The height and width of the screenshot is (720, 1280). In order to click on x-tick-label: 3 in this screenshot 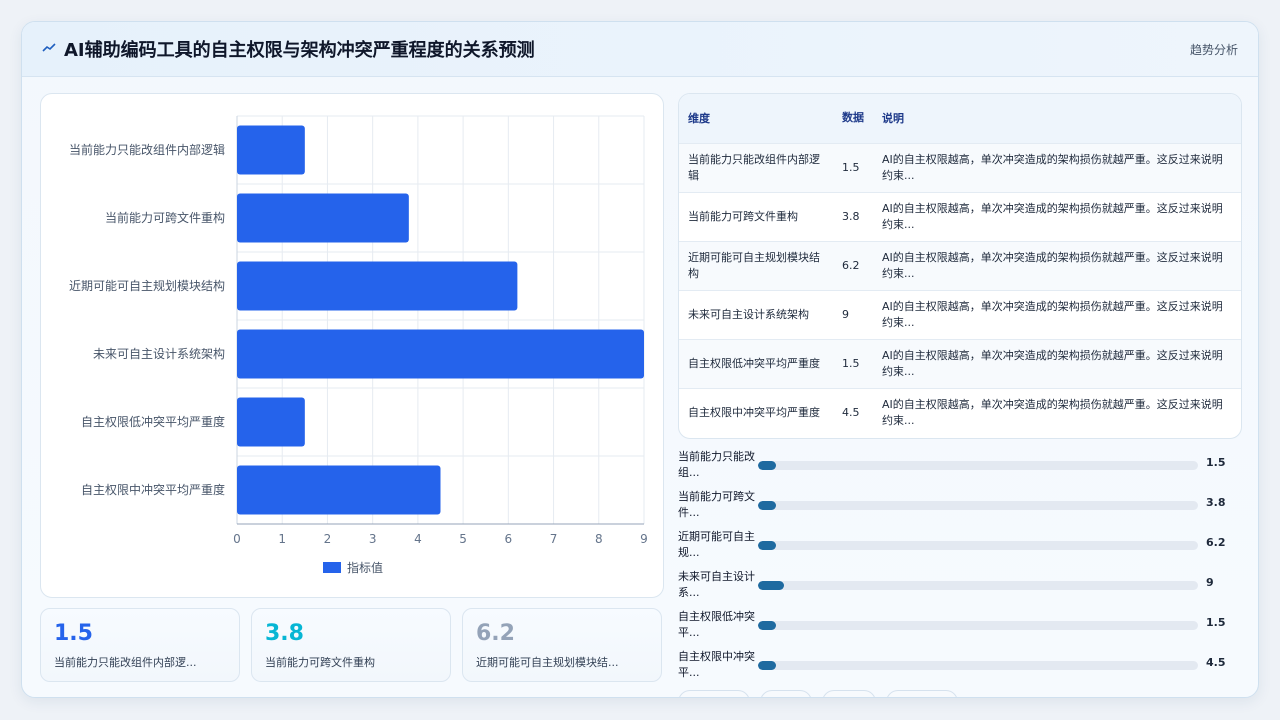, I will do `click(373, 539)`.